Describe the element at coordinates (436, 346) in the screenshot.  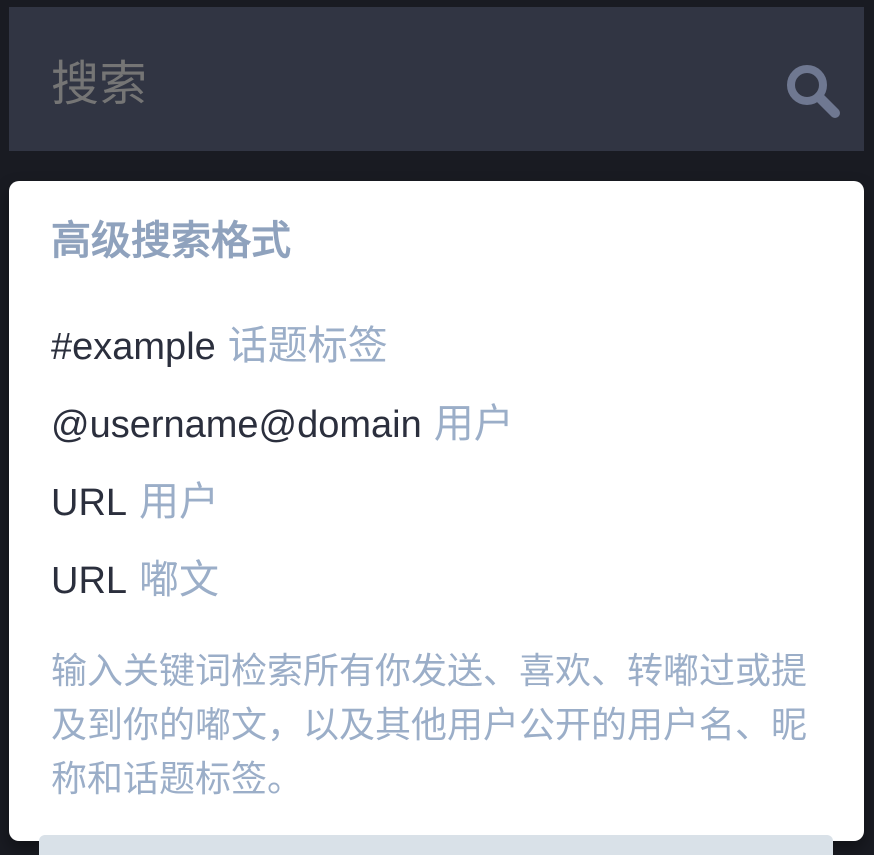
I see `syntax-item-hashtag: #example 话题标签` at that location.